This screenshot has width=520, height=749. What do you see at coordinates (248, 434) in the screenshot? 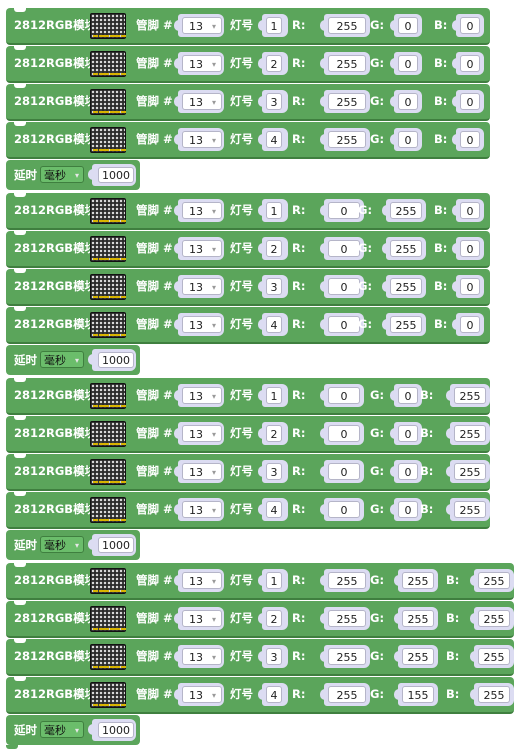
I see `rgb-module-block: 2812RGB模块 管脚 #13 ▾ 灯号 2 R: 0 G: 0 B: 255` at bounding box center [248, 434].